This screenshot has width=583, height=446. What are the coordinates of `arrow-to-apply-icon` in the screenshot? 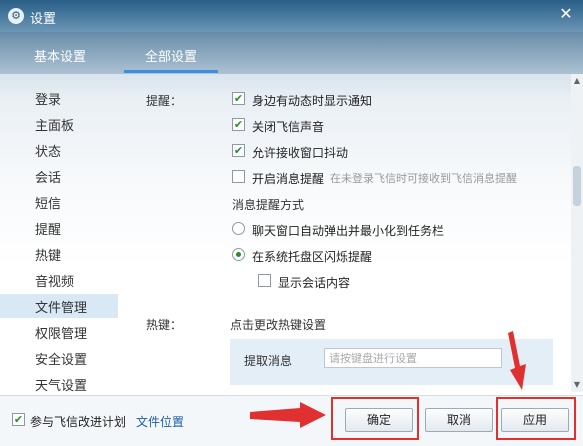 It's located at (517, 360).